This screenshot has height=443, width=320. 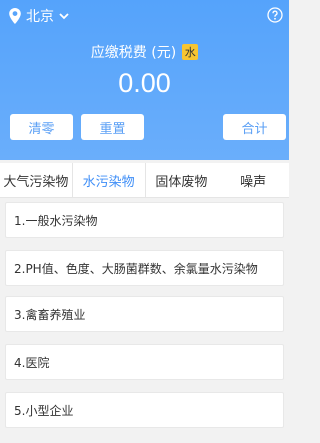 I want to click on location-label: 北京, so click(x=40, y=17).